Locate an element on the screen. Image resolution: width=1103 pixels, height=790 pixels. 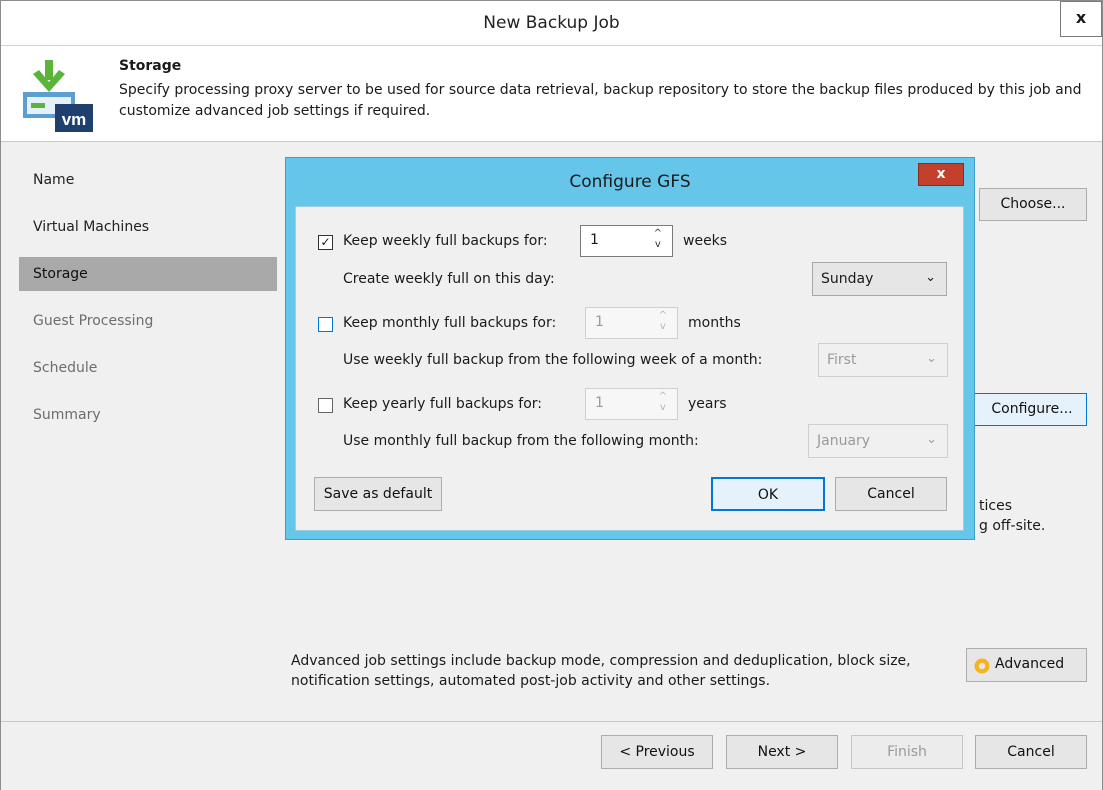
weekly-day-label: Create weekly full on this day: is located at coordinates (449, 279).